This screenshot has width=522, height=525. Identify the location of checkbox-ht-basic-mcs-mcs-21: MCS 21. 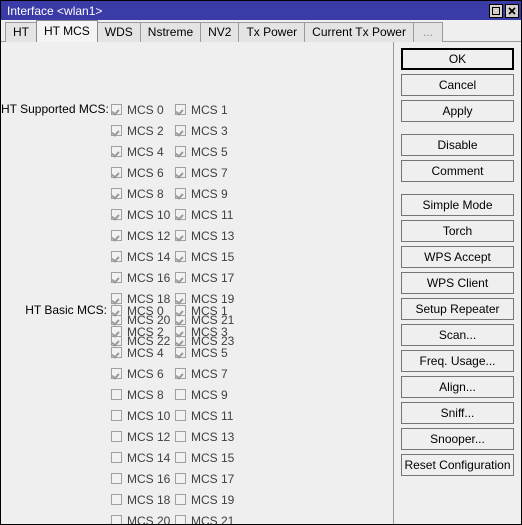
(207, 517).